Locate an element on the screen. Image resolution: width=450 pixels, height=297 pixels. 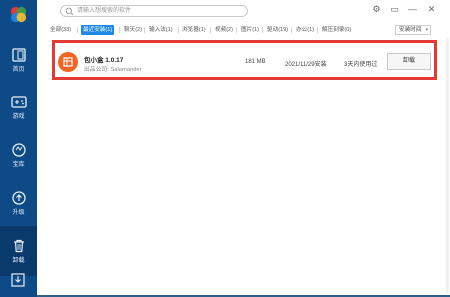
settings-button: ⚙ is located at coordinates (376, 9).